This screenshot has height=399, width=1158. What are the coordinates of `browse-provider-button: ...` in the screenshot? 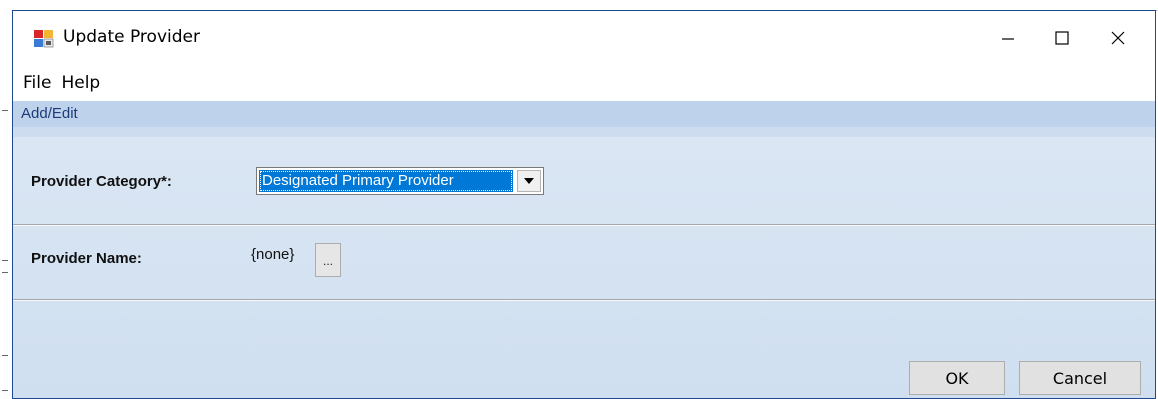 It's located at (328, 260).